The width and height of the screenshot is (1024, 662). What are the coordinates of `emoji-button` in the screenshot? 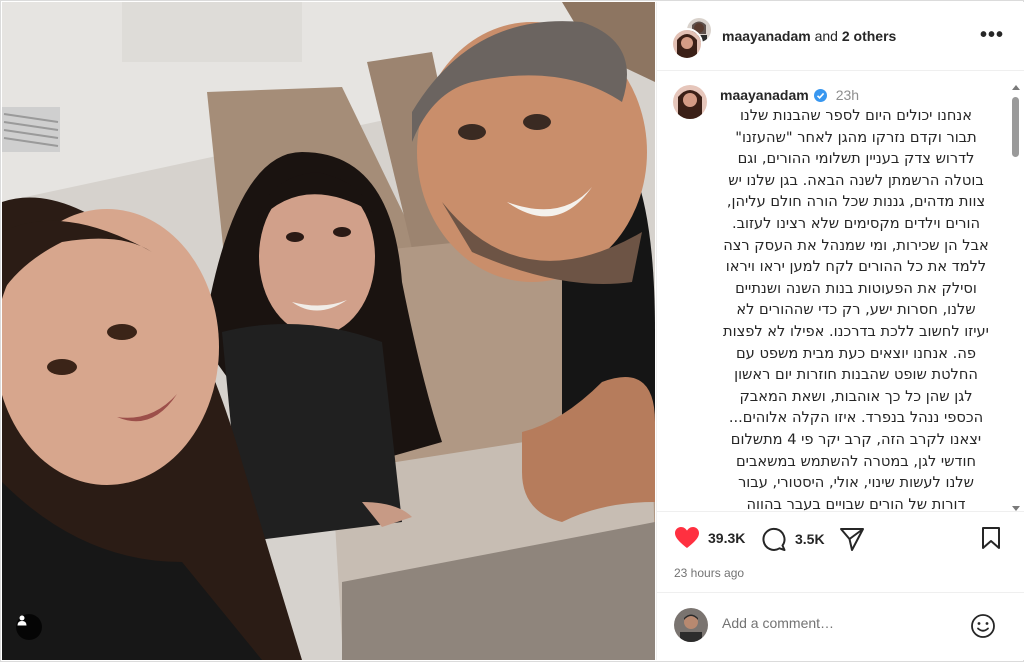 It's located at (983, 628).